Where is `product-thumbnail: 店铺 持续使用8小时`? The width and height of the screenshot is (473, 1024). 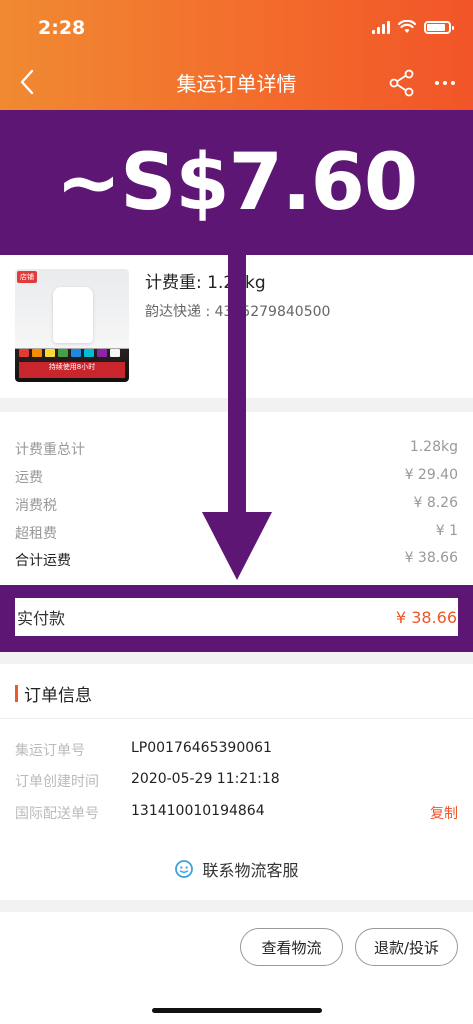
product-thumbnail: 店铺 持续使用8小时 is located at coordinates (72, 325).